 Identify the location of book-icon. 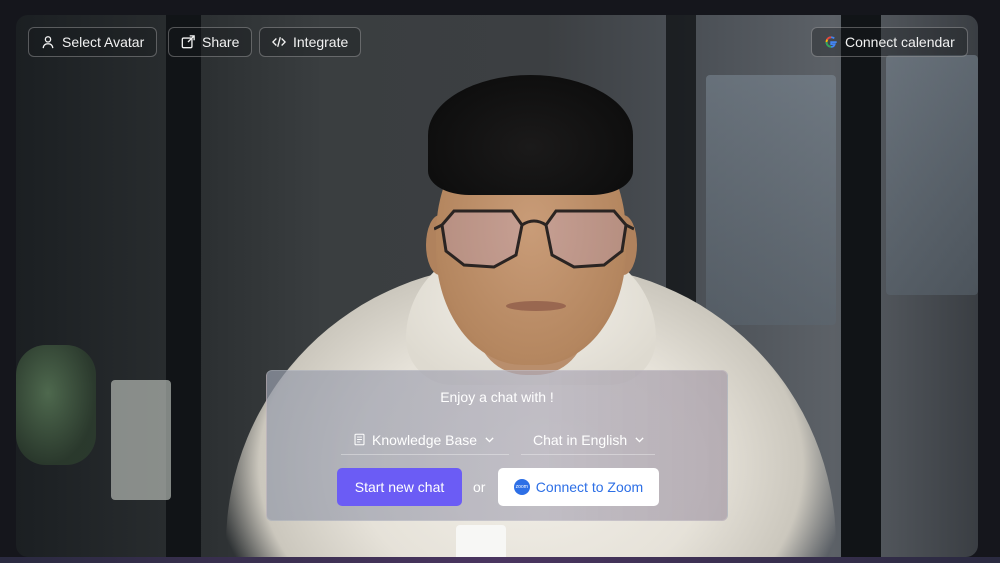
(359, 439).